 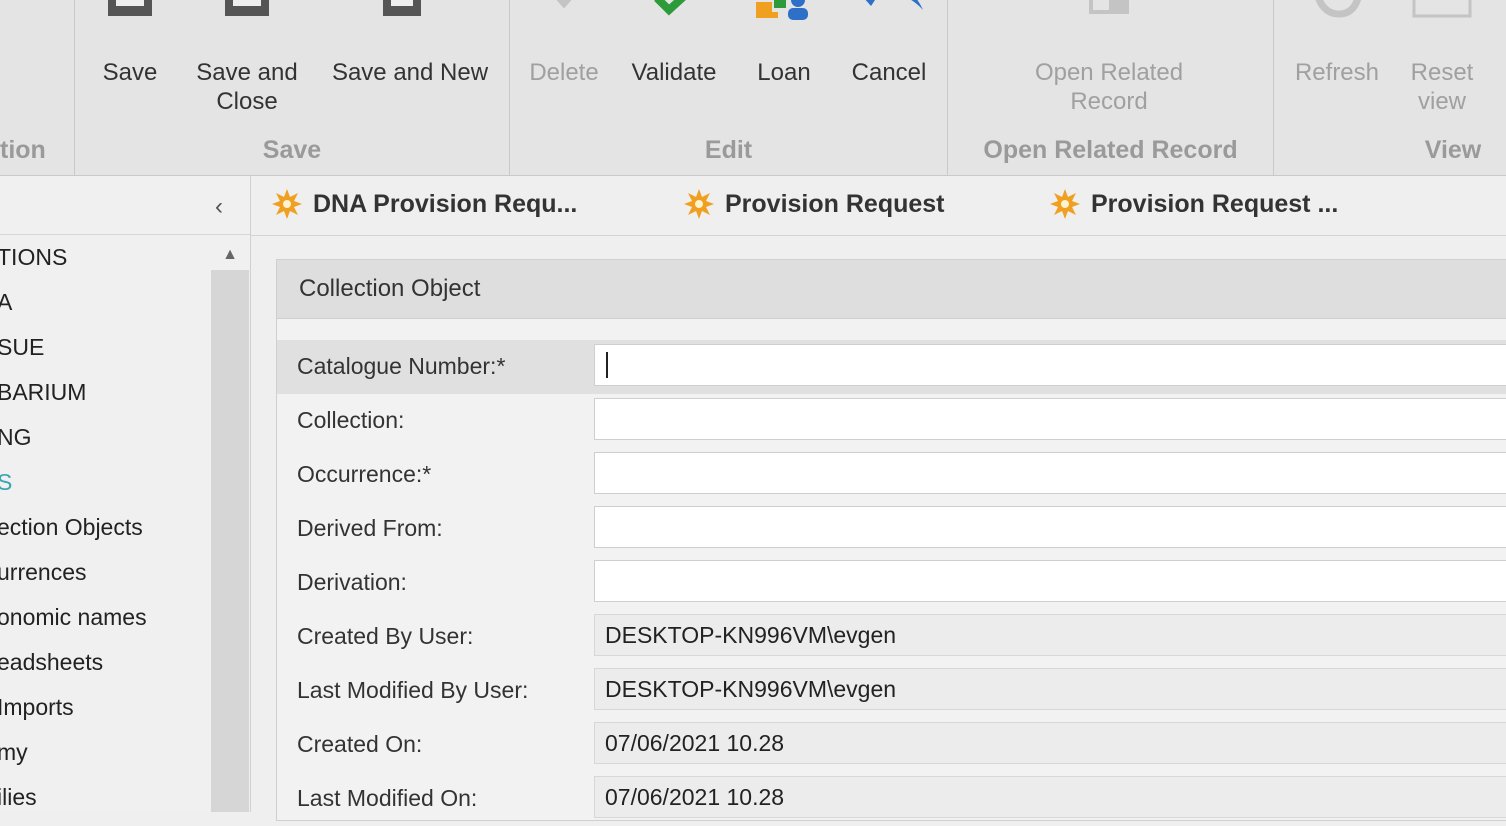 What do you see at coordinates (1453, 150) in the screenshot?
I see `ribbon-group-title-view: View` at bounding box center [1453, 150].